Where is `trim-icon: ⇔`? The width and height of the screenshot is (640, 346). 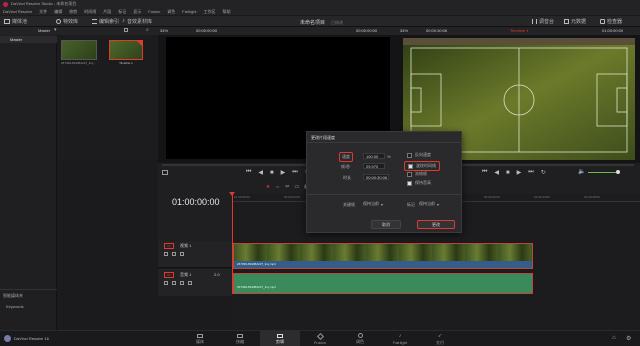 trim-icon: ⇔ is located at coordinates (277, 187).